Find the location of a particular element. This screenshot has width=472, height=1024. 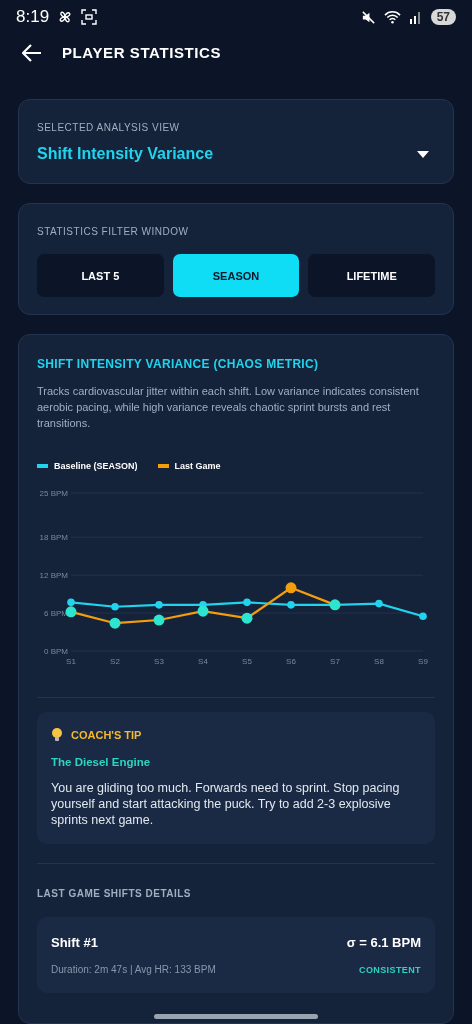

y-tick-label: 12 BPM is located at coordinates (53, 576).